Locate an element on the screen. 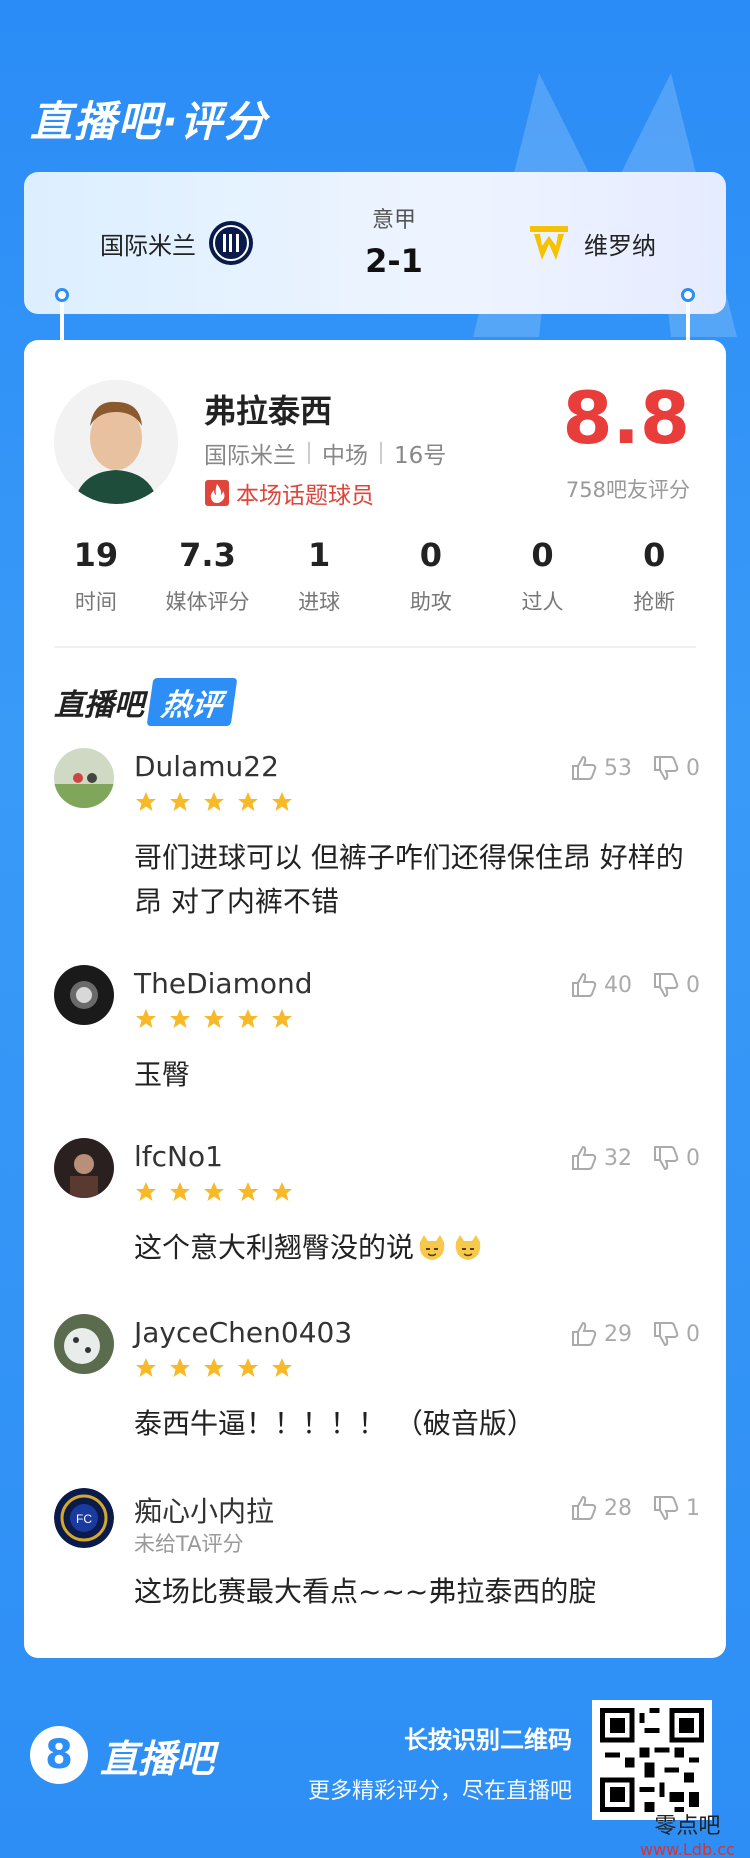 This screenshot has width=750, height=1858. brand-logo-icon: 8 is located at coordinates (59, 1755).